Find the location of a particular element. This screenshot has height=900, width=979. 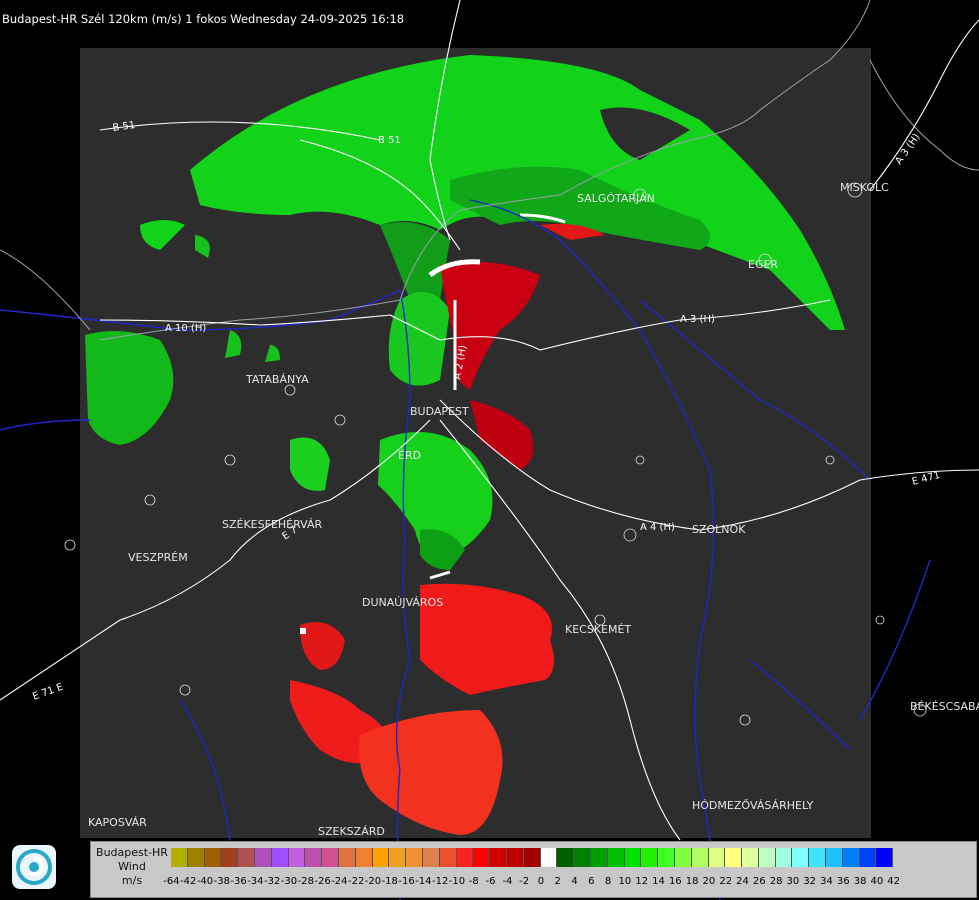

legend-tick-label: 4 is located at coordinates (574, 881).